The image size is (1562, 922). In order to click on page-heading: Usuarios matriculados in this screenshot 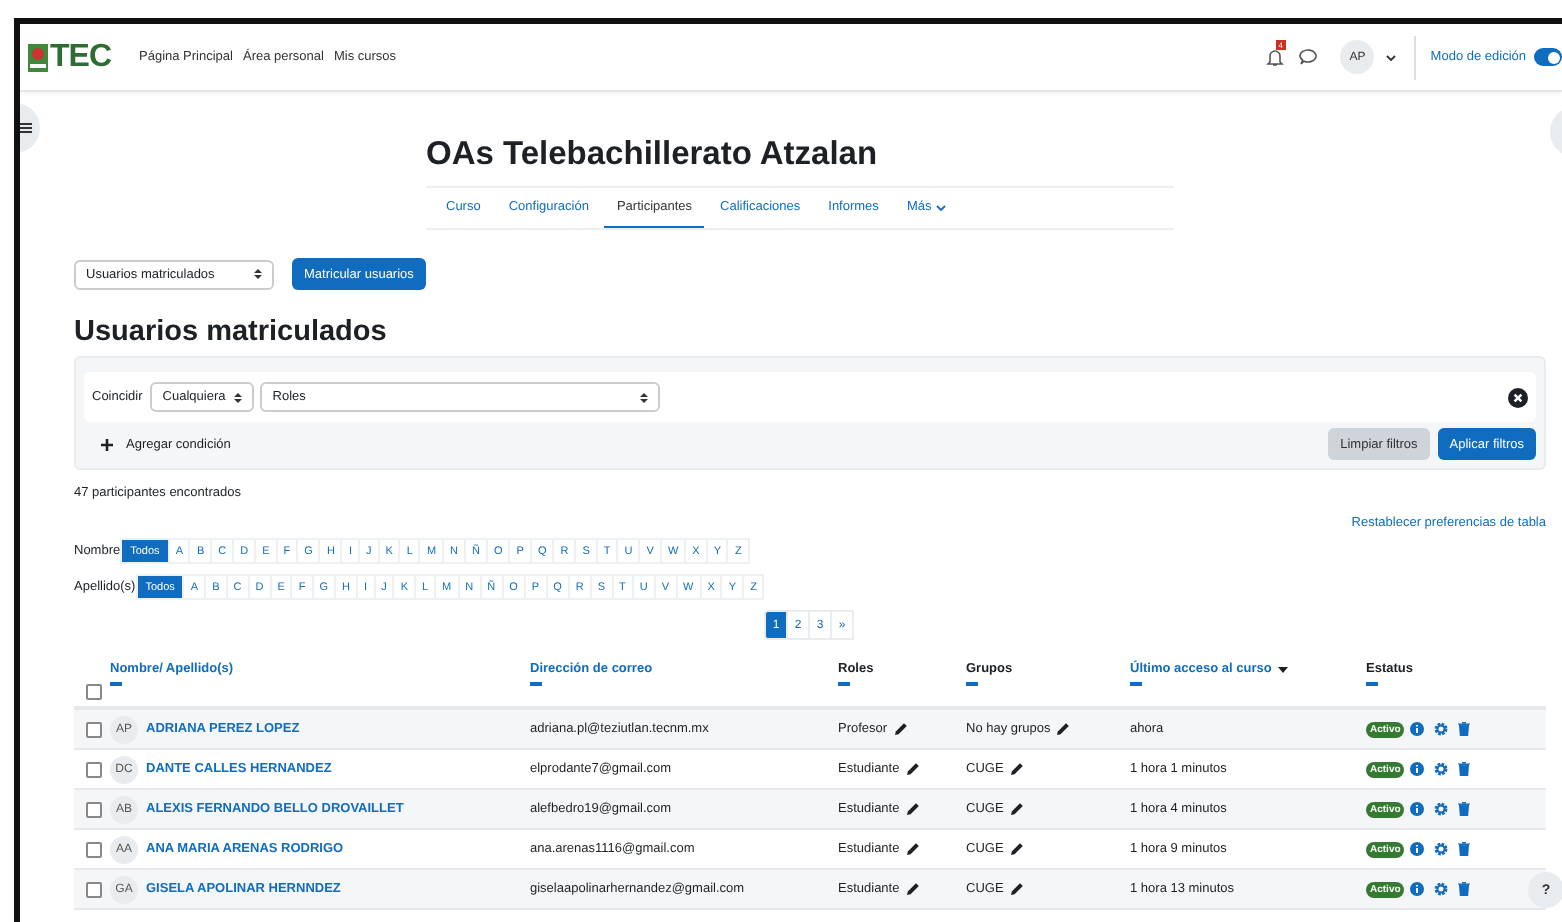, I will do `click(231, 332)`.